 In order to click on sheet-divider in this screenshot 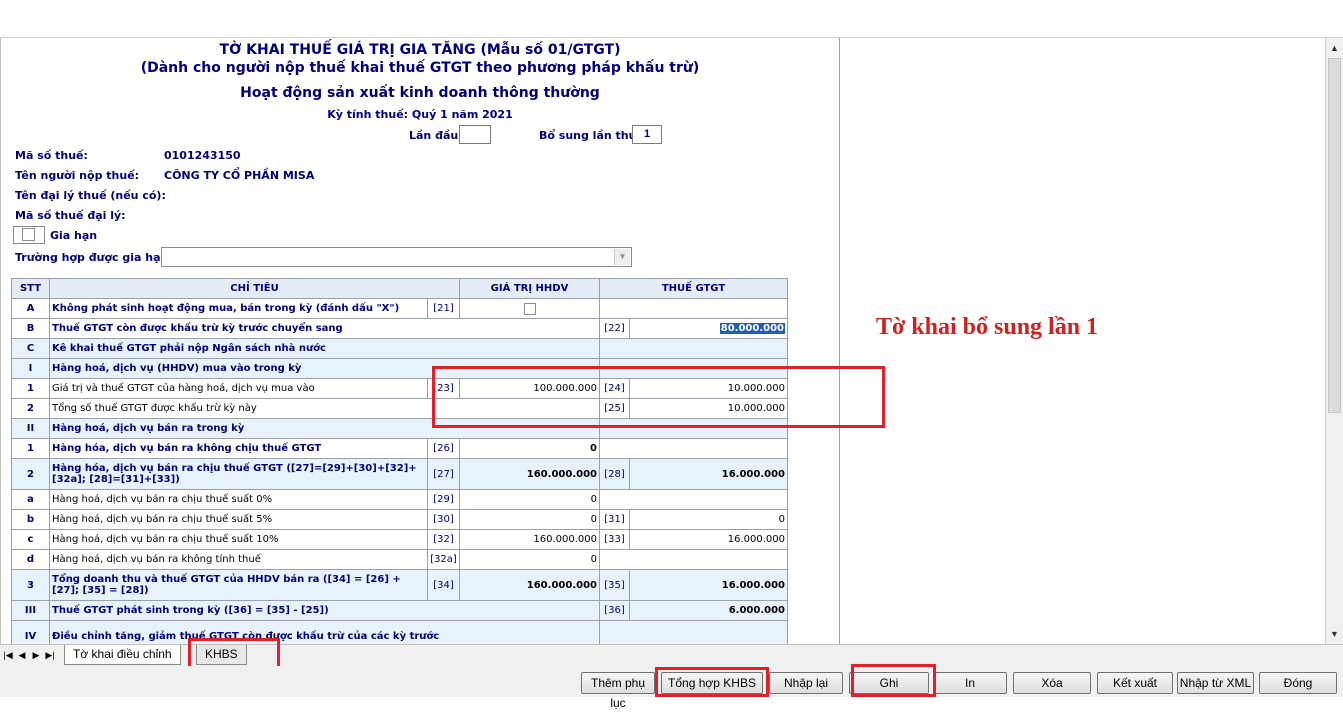, I will do `click(839, 341)`.